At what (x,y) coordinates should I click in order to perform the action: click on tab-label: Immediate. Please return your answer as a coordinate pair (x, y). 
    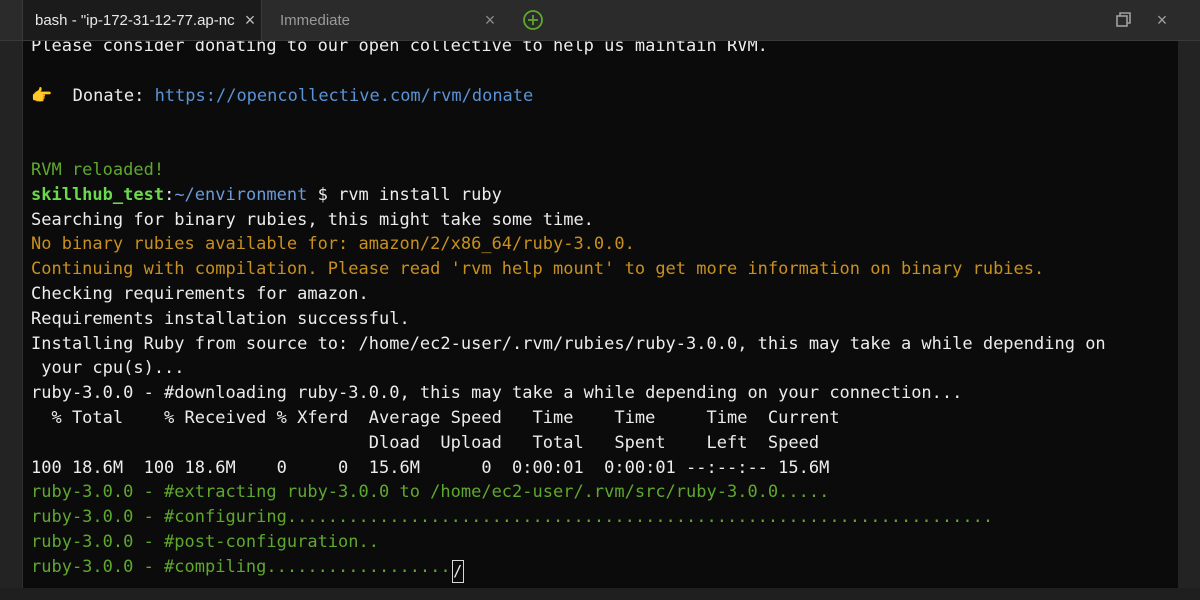
    Looking at the image, I should click on (315, 20).